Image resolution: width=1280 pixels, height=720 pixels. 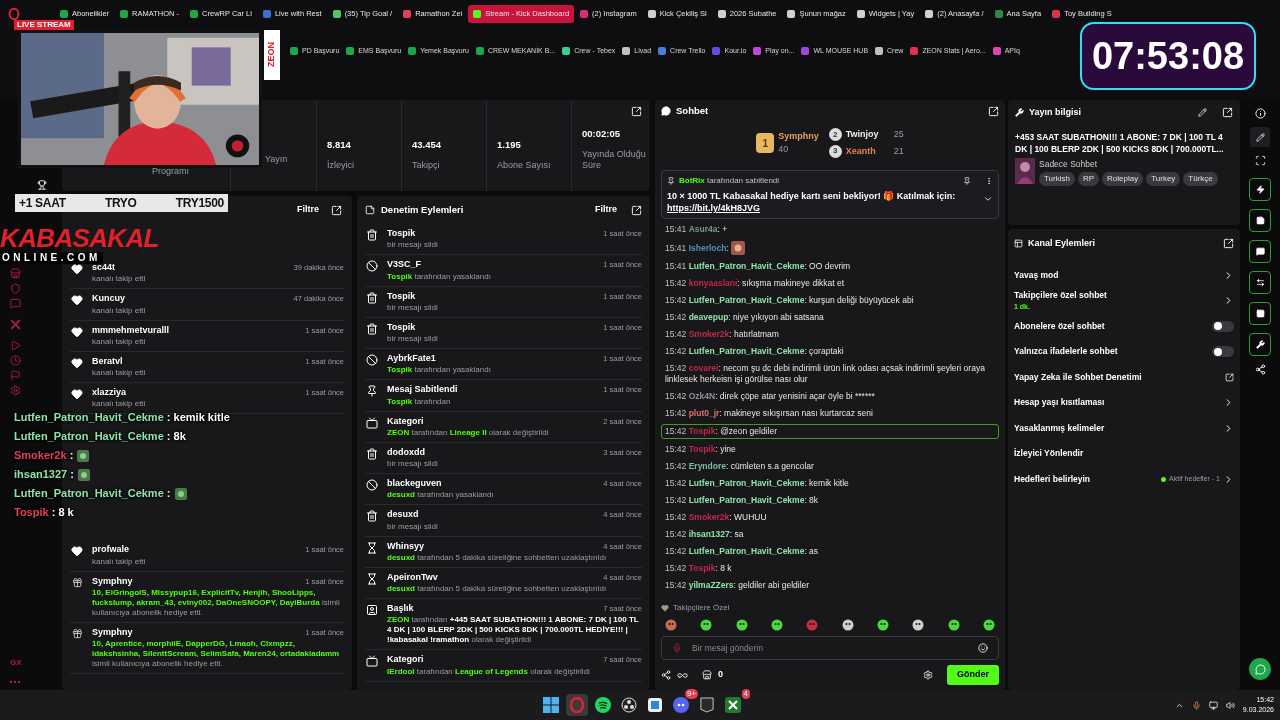 What do you see at coordinates (1213, 705) in the screenshot?
I see `network-icon` at bounding box center [1213, 705].